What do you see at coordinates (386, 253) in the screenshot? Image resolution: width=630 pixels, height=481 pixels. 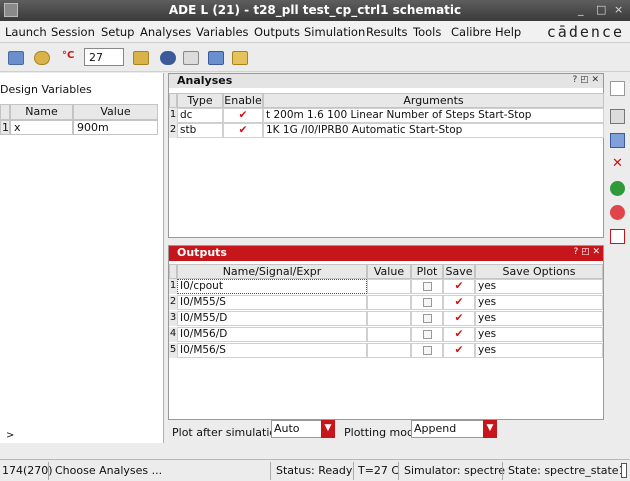 I see `outputs-title: Outputs` at bounding box center [386, 253].